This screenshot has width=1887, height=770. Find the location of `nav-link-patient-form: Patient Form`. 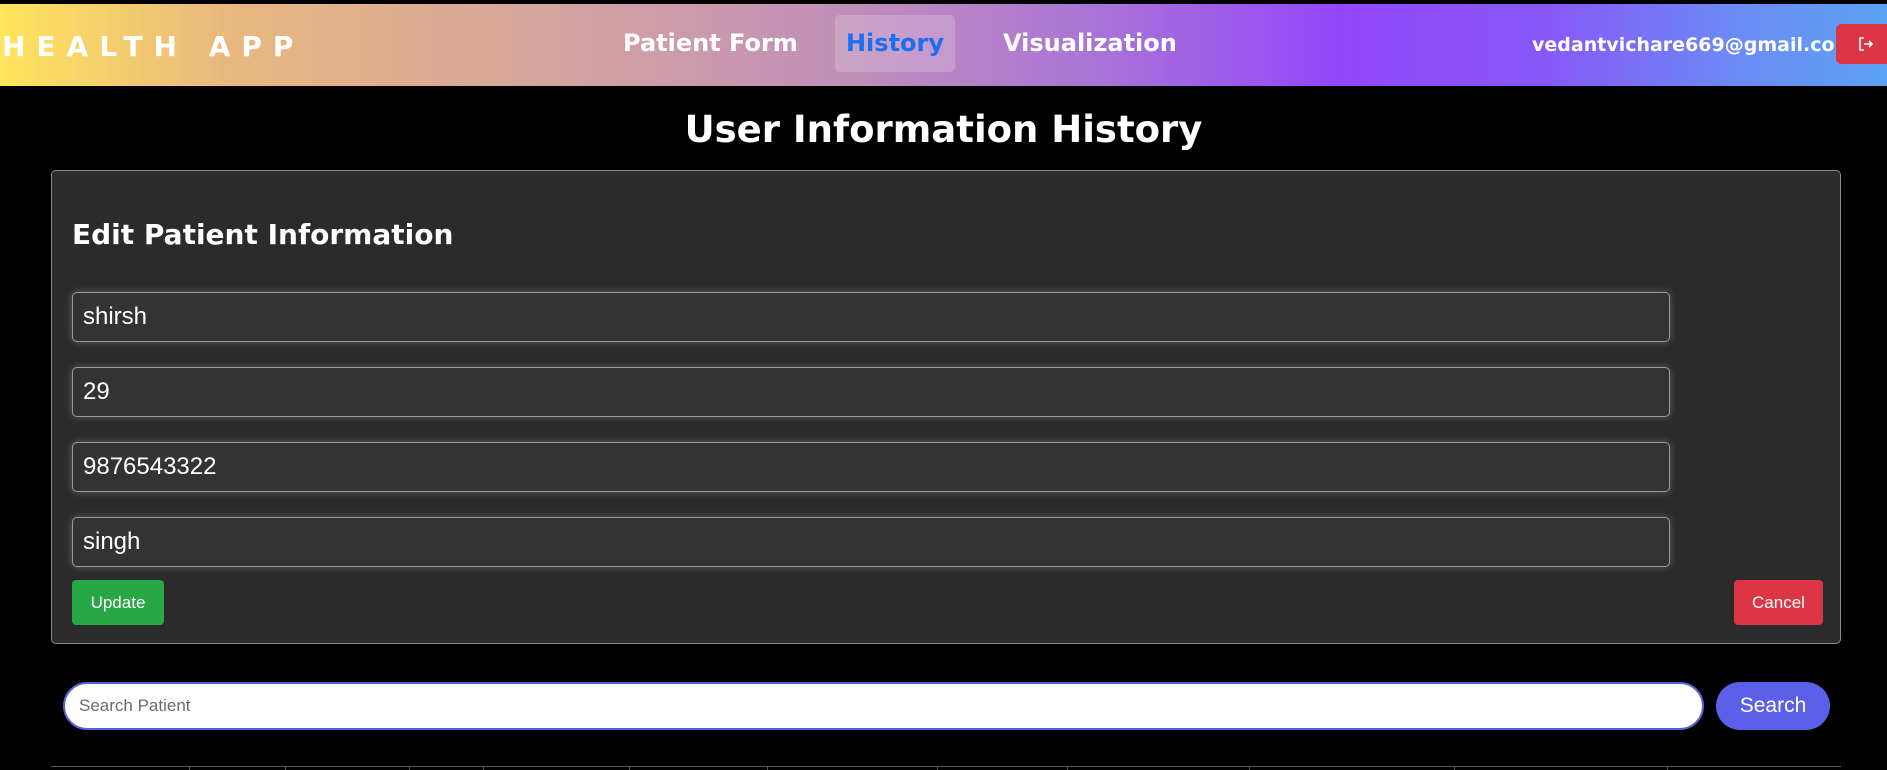

nav-link-patient-form: Patient Form is located at coordinates (710, 43).